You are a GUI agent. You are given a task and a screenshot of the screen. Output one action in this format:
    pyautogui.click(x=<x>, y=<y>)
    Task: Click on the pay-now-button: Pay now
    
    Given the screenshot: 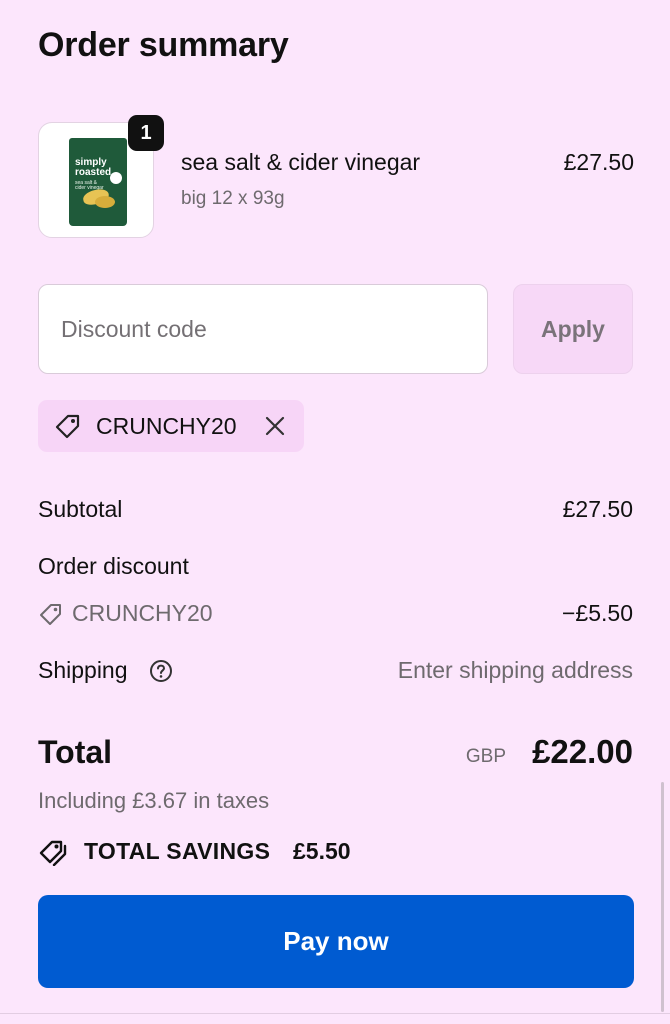 What is the action you would take?
    pyautogui.click(x=336, y=941)
    